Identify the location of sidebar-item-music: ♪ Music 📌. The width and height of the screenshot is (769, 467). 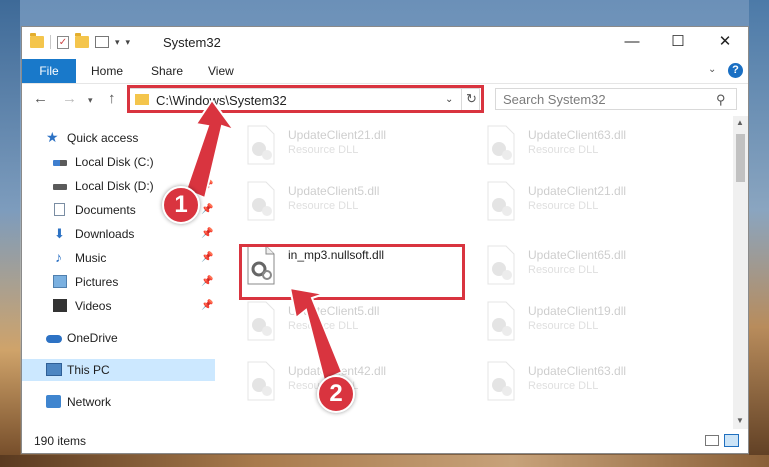
(118, 258).